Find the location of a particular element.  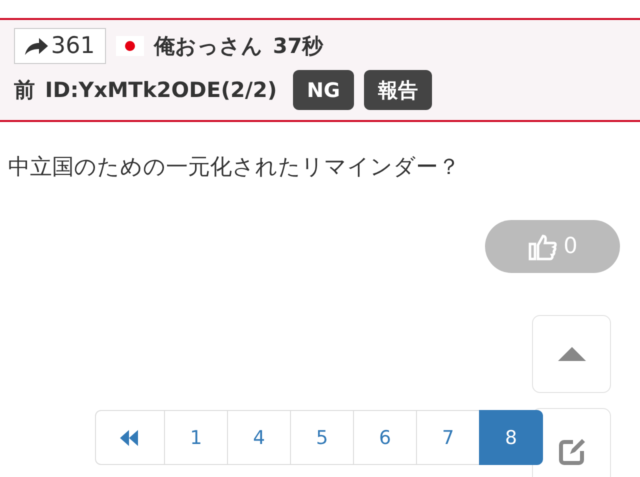

up-triangle-icon is located at coordinates (572, 354).